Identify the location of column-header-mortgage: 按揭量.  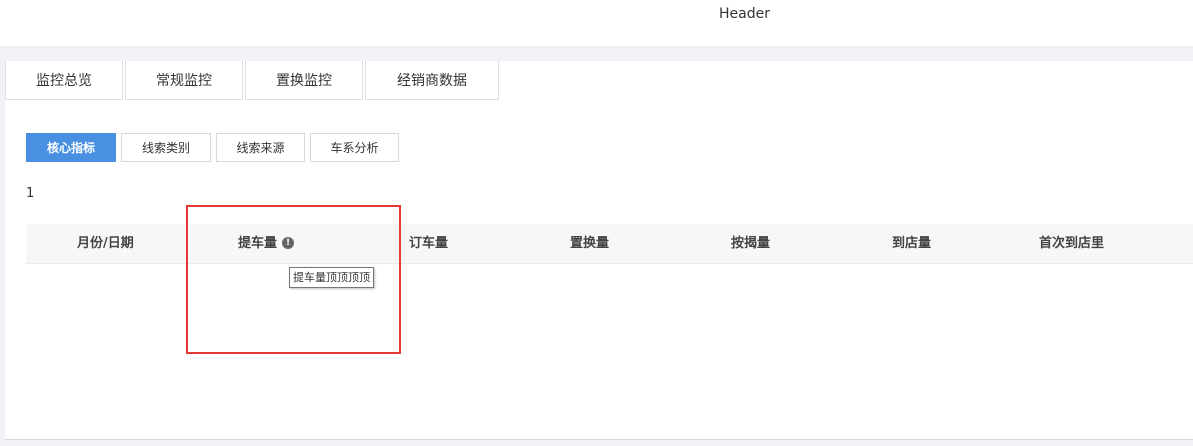
(751, 243).